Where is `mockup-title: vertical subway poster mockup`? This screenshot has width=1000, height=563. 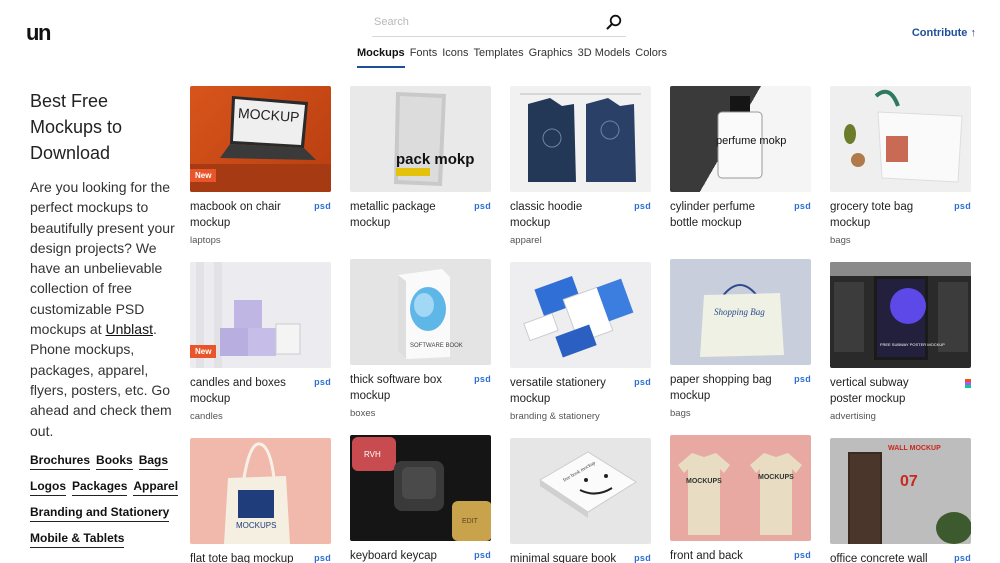
mockup-title: vertical subway poster mockup is located at coordinates (900, 391).